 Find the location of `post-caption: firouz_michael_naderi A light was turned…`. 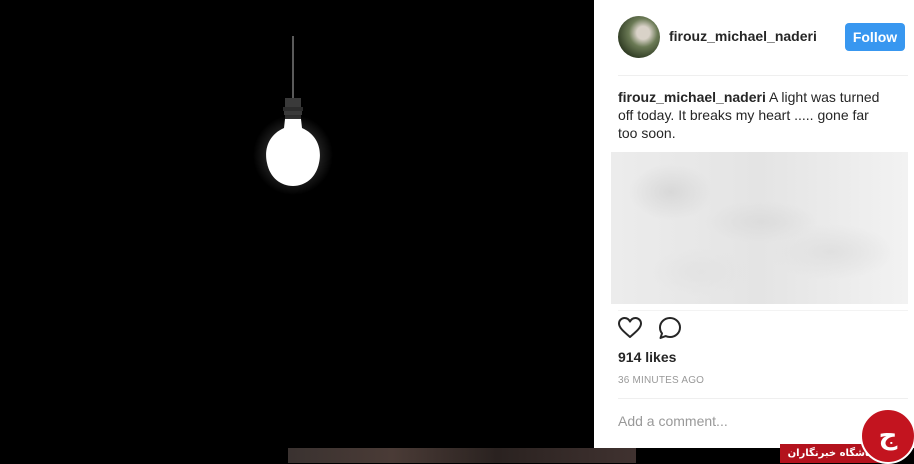

post-caption: firouz_michael_naderi A light was turned… is located at coordinates (753, 115).